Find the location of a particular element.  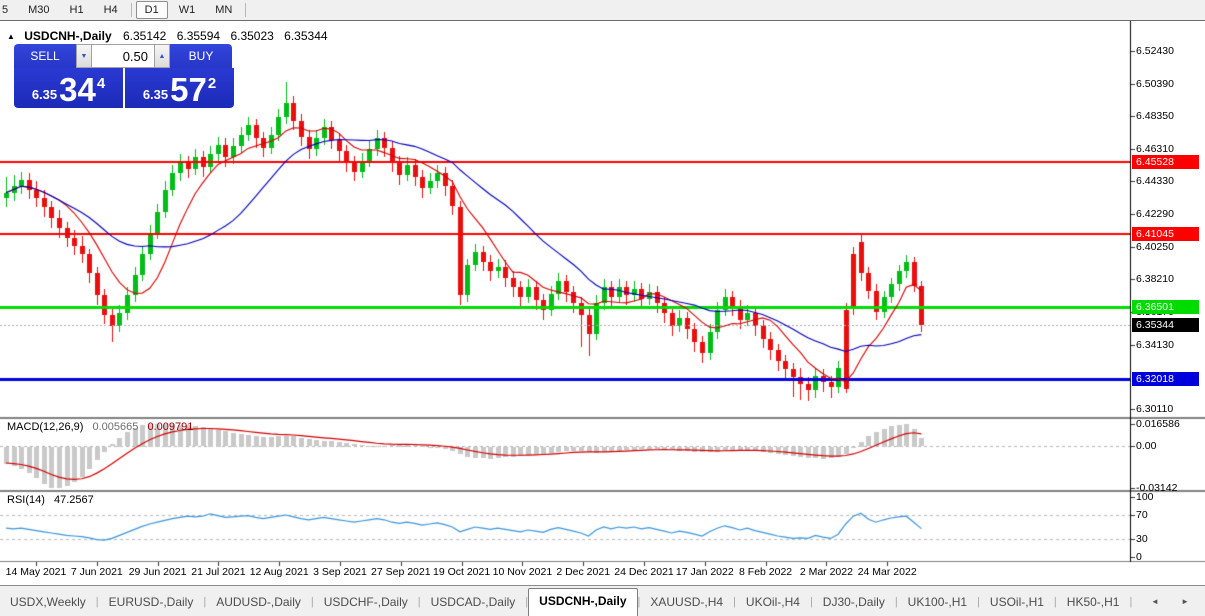

symbol-tab-usdcad: USDCAD-,Daily is located at coordinates (473, 602).